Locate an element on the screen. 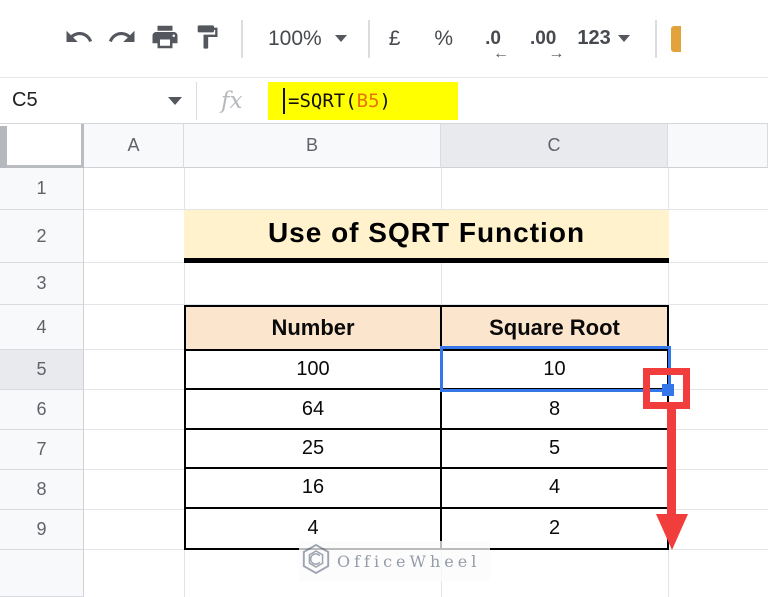 This screenshot has width=768, height=597. officewheel-logo-icon is located at coordinates (316, 561).